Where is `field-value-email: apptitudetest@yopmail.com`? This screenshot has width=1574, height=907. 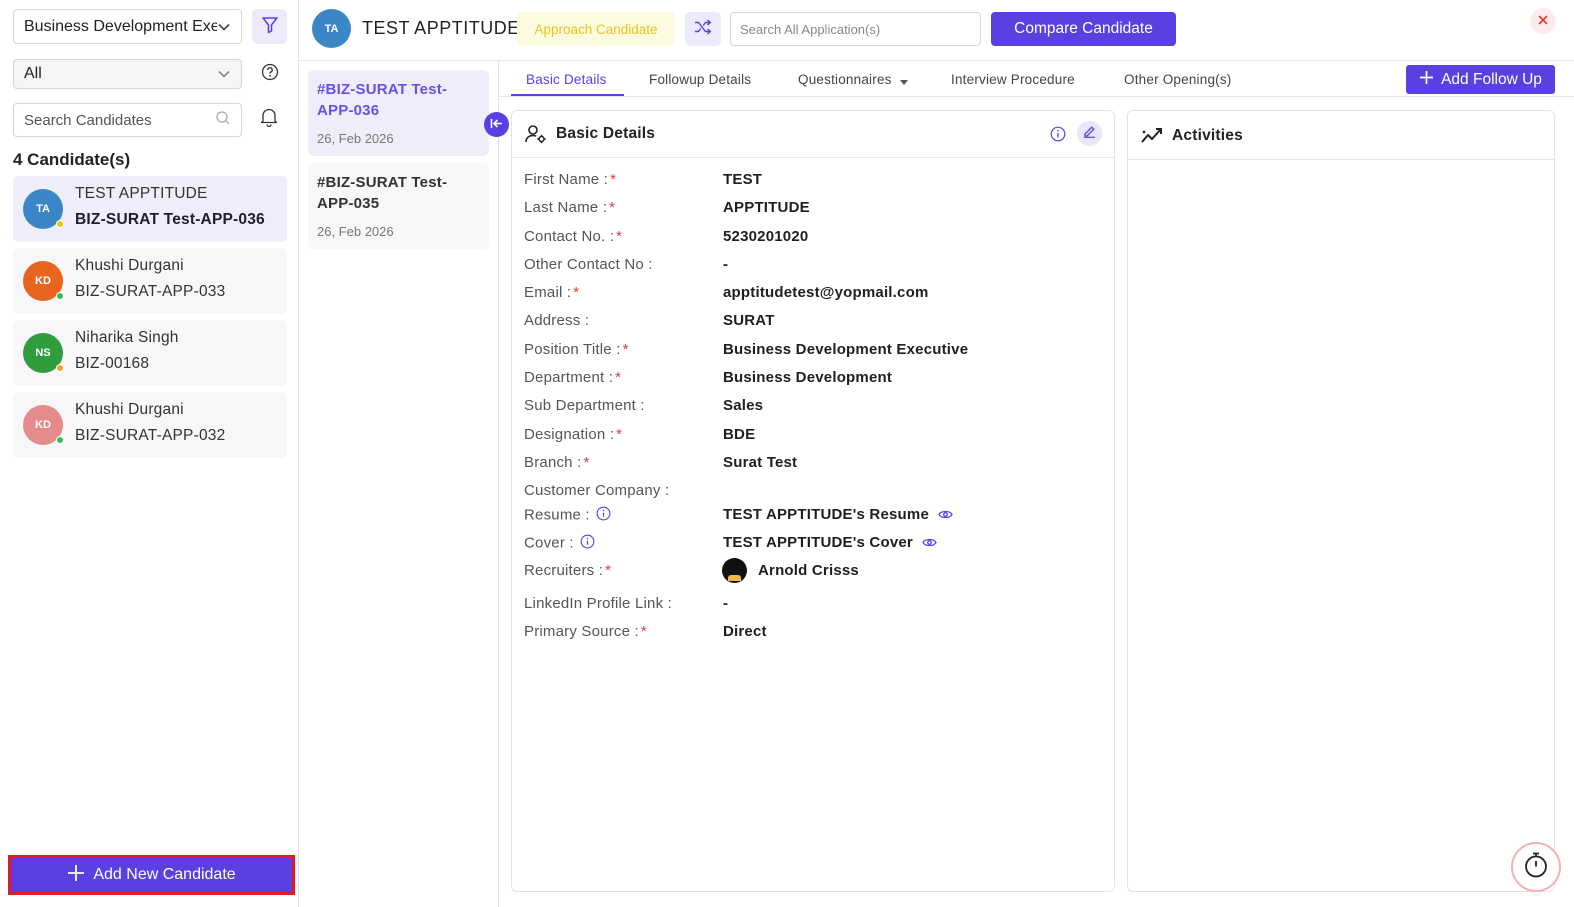
field-value-email: apptitudetest@yopmail.com is located at coordinates (826, 292).